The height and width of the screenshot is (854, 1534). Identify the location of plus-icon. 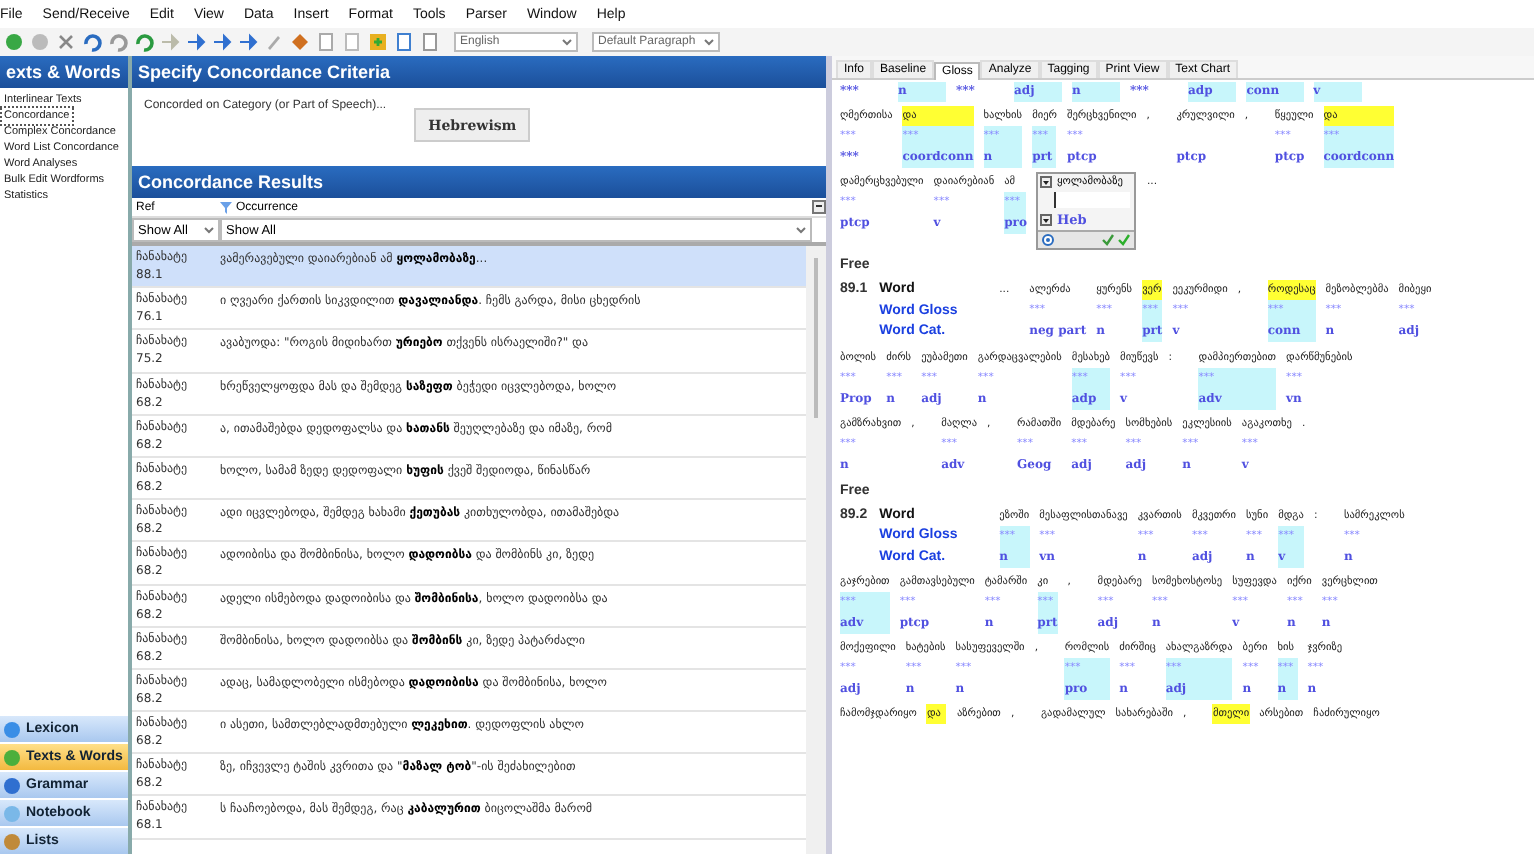
(378, 42).